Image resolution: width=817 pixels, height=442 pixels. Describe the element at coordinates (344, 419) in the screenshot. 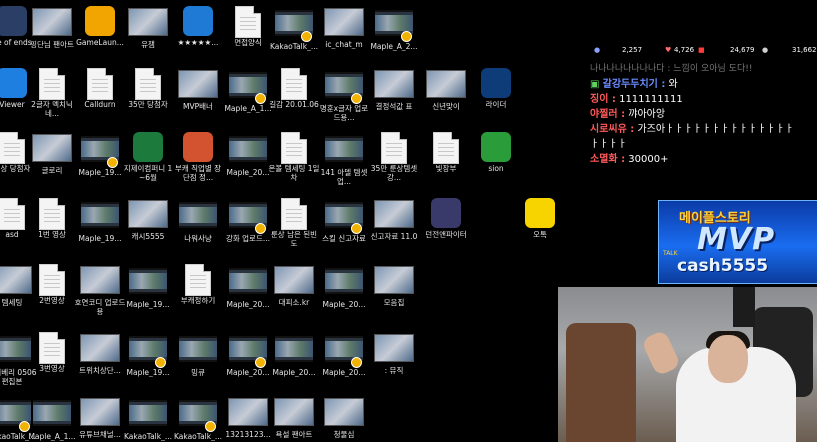

I see `desktop-icon: 청물심` at that location.